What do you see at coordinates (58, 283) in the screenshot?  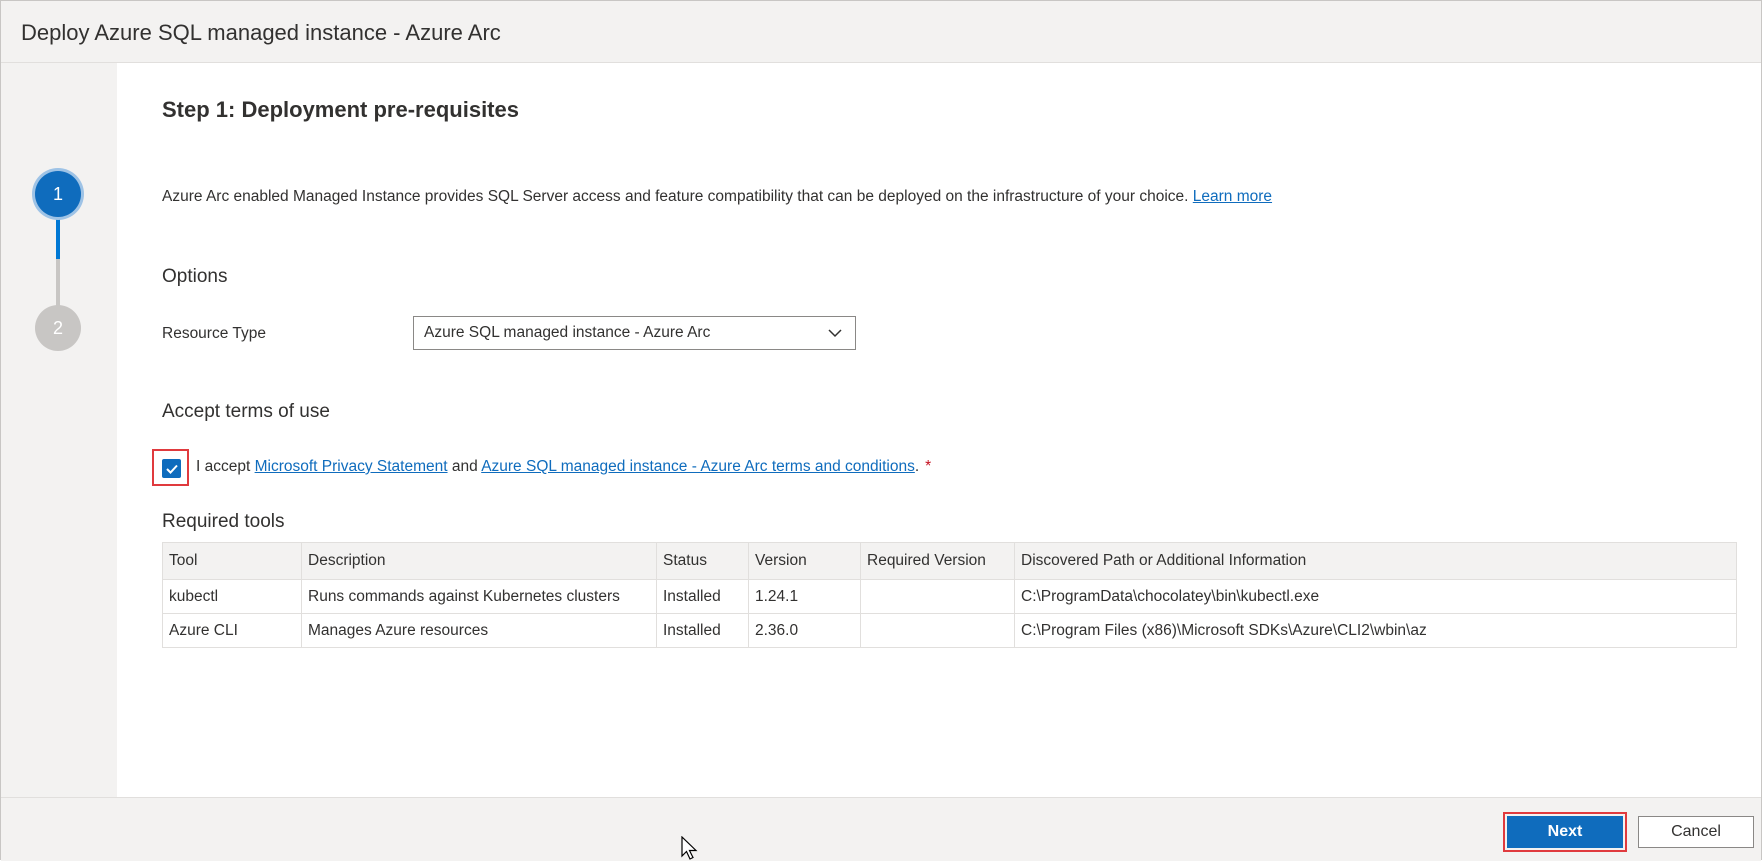 I see `step-connector-inactive` at bounding box center [58, 283].